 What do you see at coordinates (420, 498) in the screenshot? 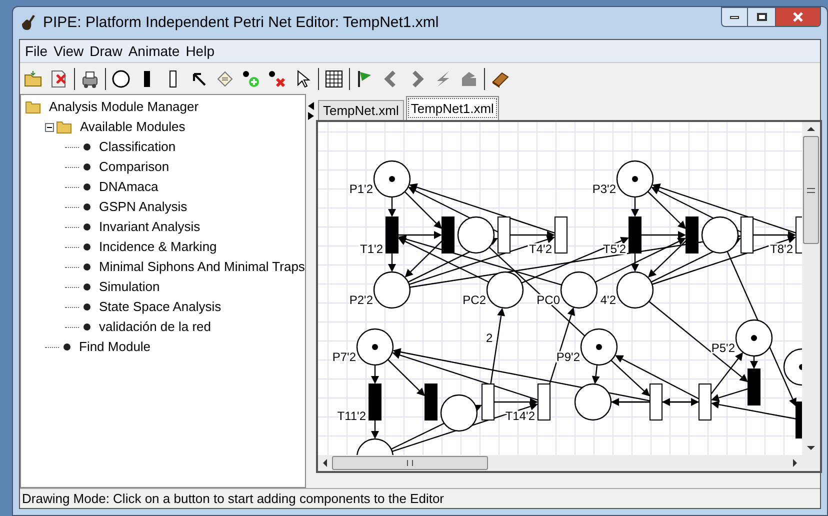
I see `status-bar: Drawing Mode: Click on a button to start adding components to the Editor` at bounding box center [420, 498].